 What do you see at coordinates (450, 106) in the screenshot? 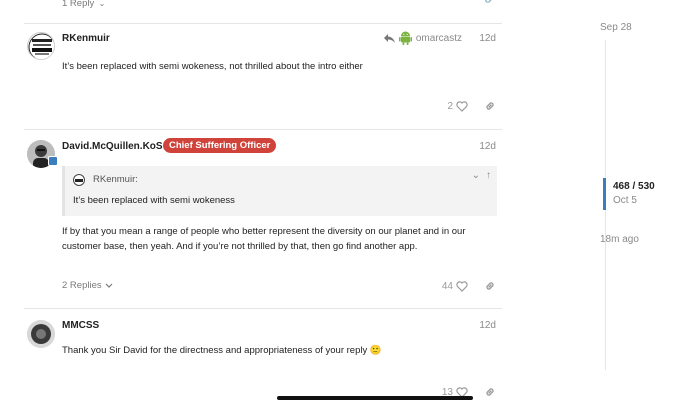
I see `like-count: 2` at bounding box center [450, 106].